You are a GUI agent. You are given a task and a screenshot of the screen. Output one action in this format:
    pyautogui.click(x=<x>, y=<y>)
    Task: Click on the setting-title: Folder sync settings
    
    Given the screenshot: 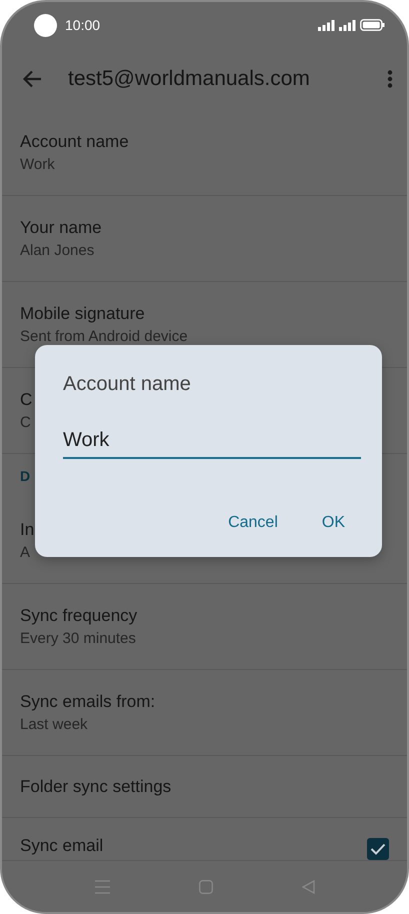 What is the action you would take?
    pyautogui.click(x=96, y=787)
    